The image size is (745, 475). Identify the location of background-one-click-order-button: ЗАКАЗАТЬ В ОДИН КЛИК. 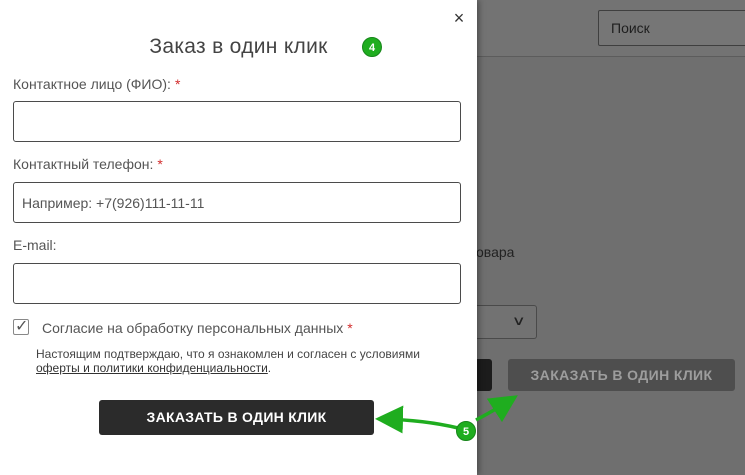
(621, 375).